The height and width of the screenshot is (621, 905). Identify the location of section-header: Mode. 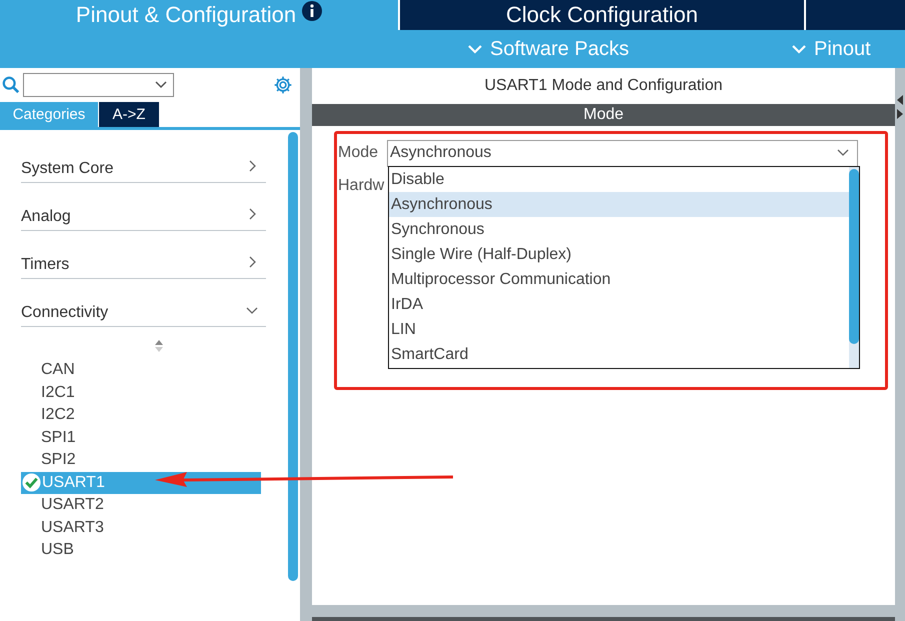
(603, 115).